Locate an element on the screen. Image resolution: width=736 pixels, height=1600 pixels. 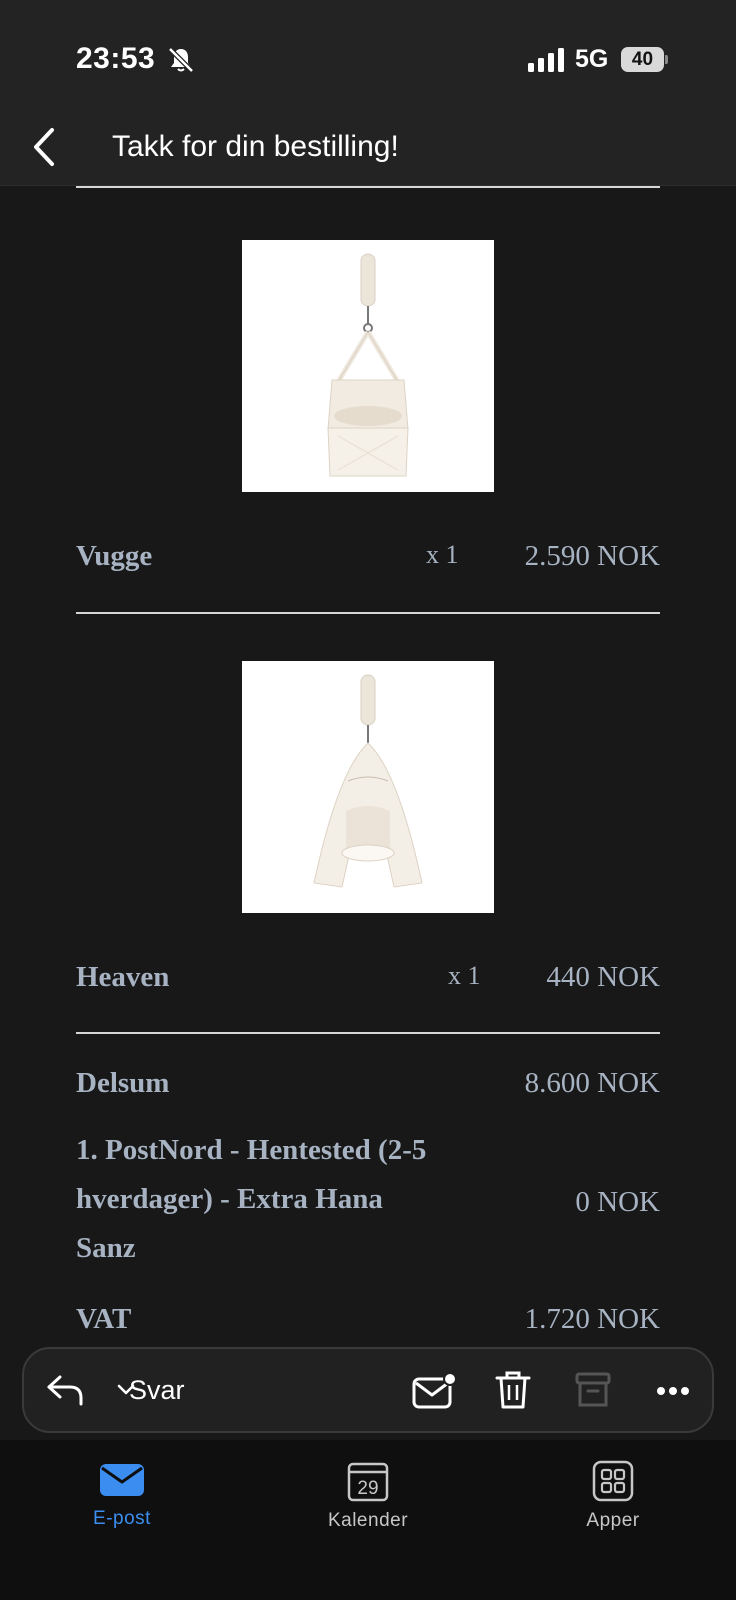
cradle-illustration is located at coordinates (368, 365).